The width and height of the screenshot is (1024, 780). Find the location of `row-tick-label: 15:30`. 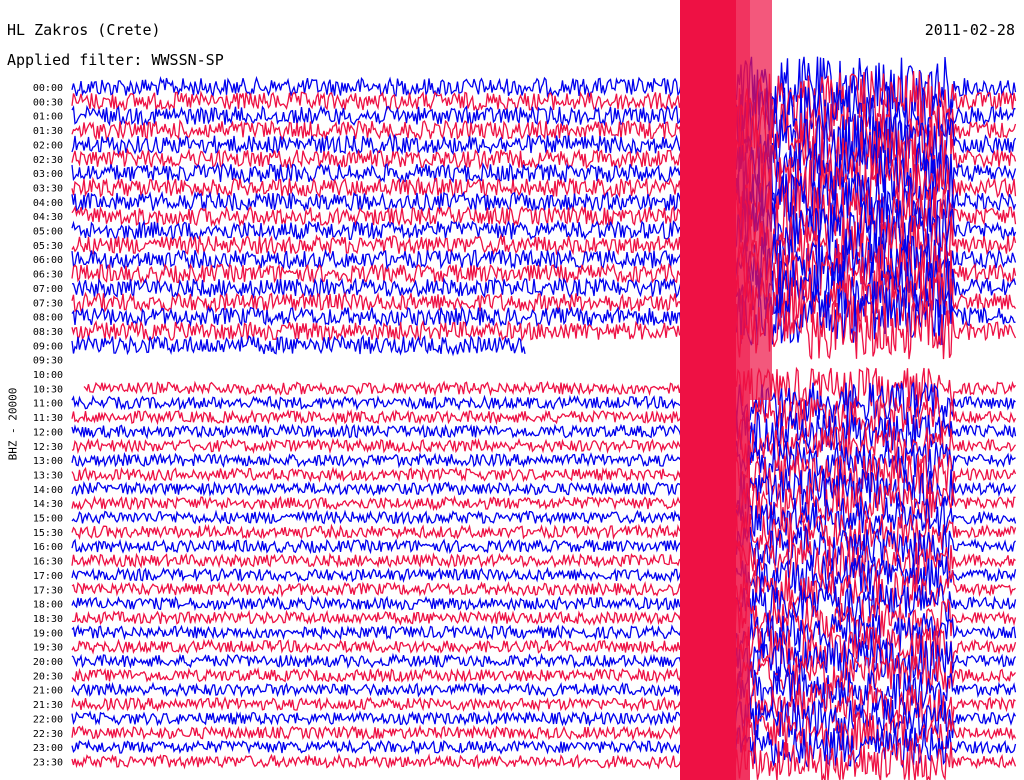

row-tick-label: 15:30 is located at coordinates (48, 533).